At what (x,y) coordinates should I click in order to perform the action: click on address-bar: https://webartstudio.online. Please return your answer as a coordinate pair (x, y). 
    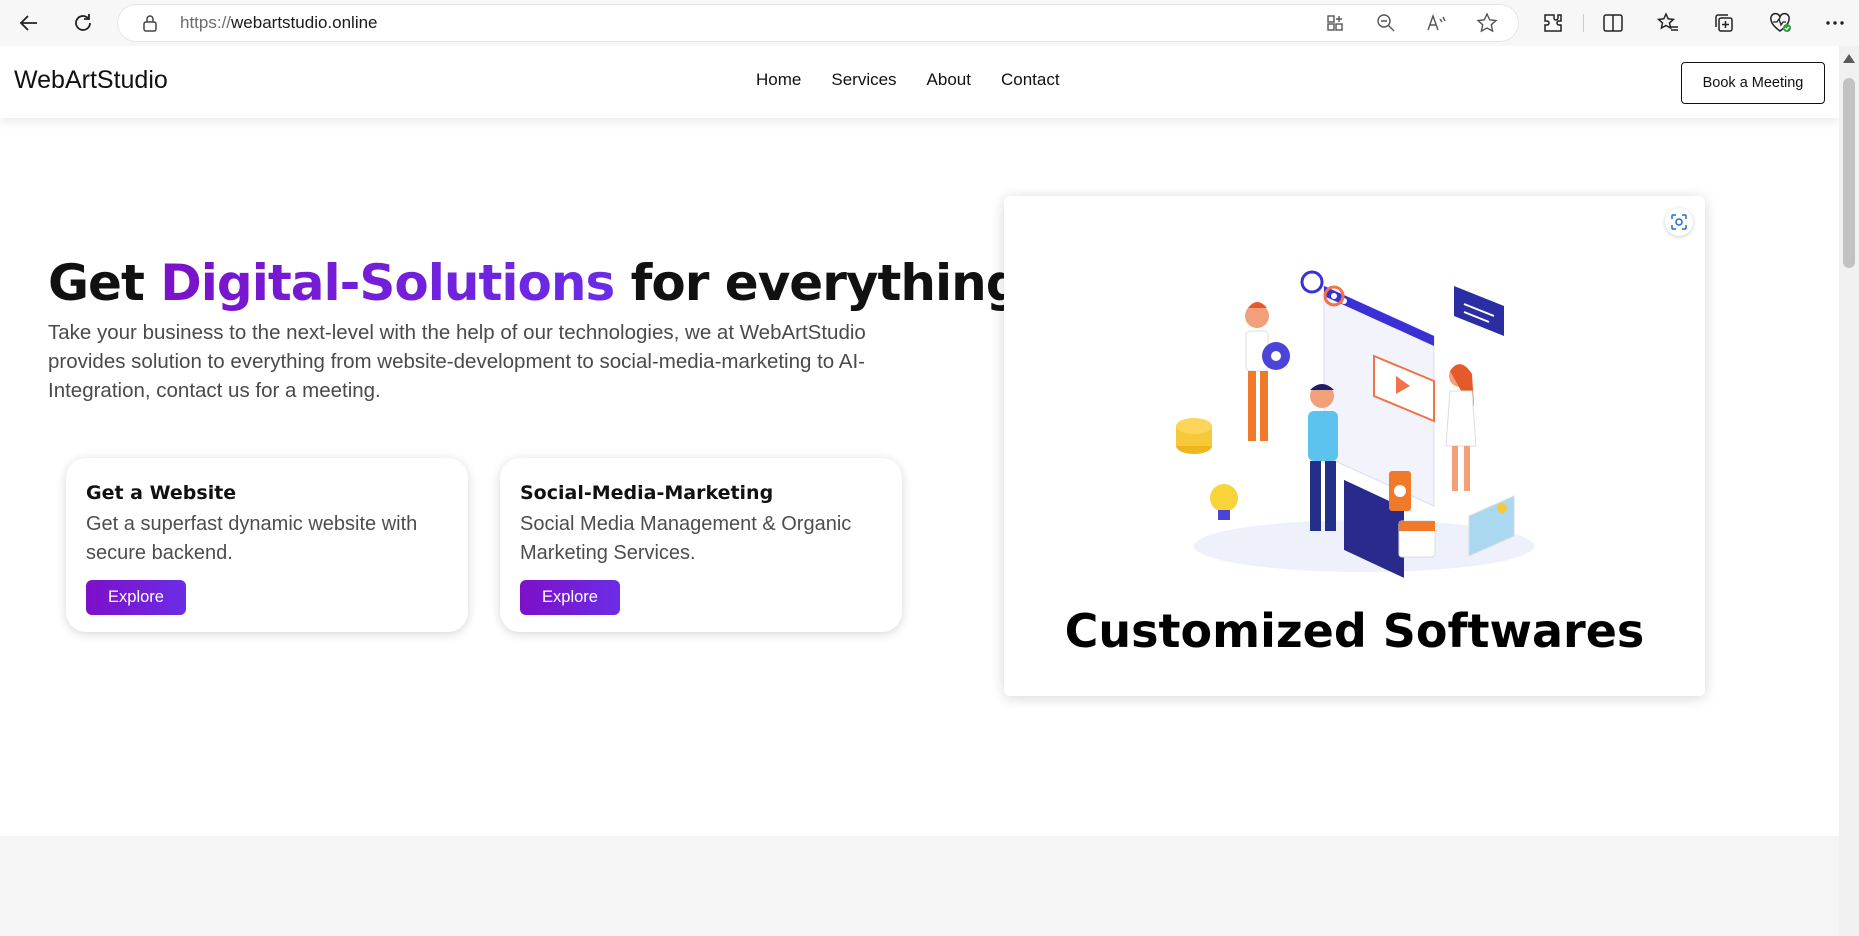
    Looking at the image, I should click on (818, 23).